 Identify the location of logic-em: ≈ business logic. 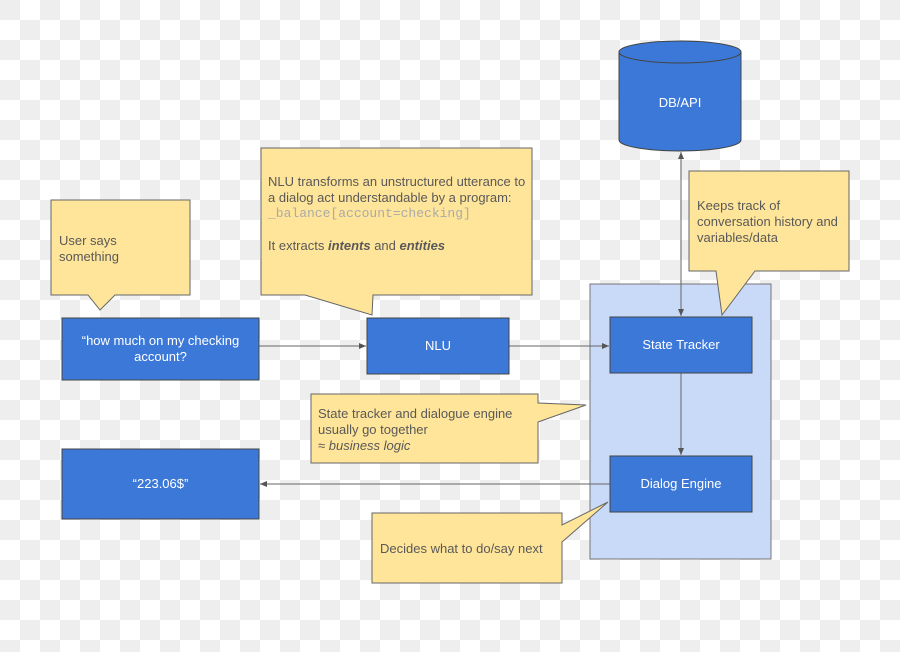
(364, 445).